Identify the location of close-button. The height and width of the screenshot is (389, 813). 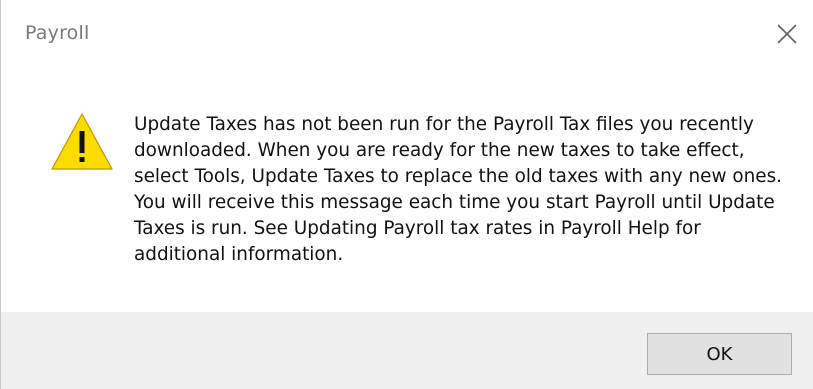
(787, 34).